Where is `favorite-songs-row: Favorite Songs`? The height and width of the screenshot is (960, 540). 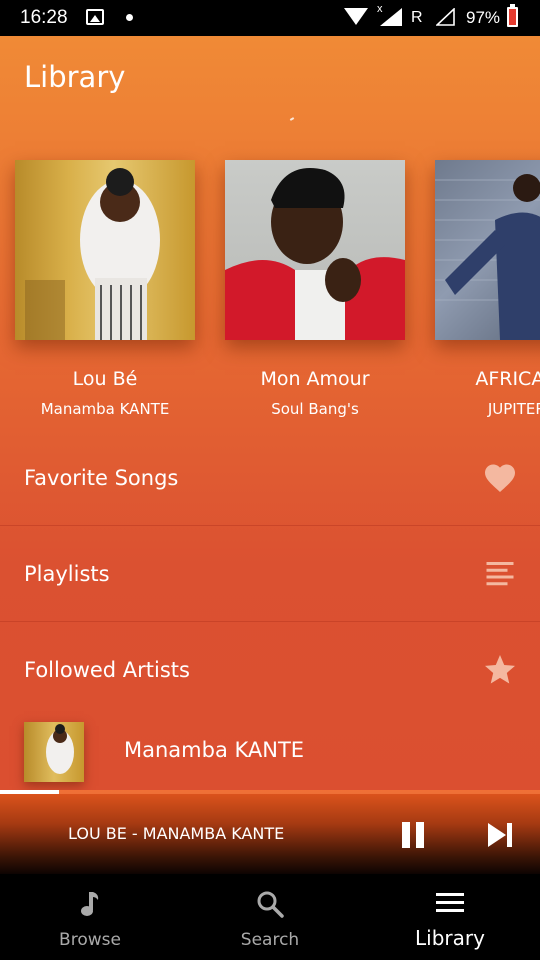
favorite-songs-row: Favorite Songs is located at coordinates (270, 478).